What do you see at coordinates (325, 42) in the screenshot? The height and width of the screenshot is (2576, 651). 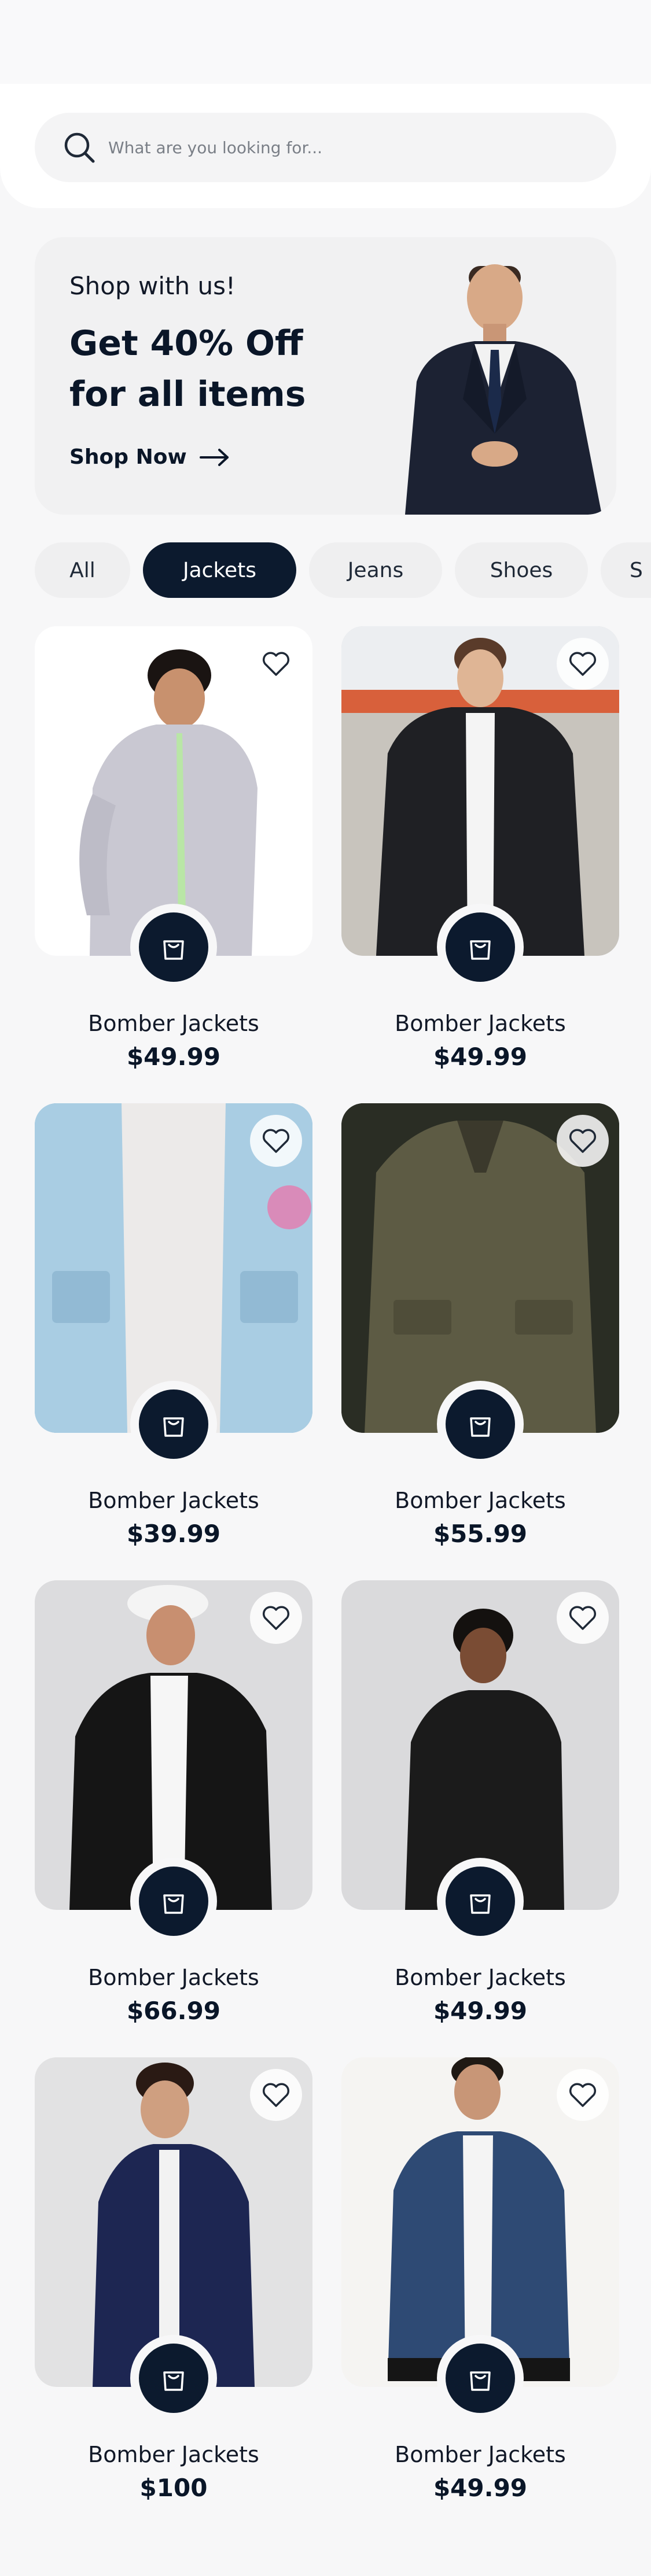 I see `status-area` at bounding box center [325, 42].